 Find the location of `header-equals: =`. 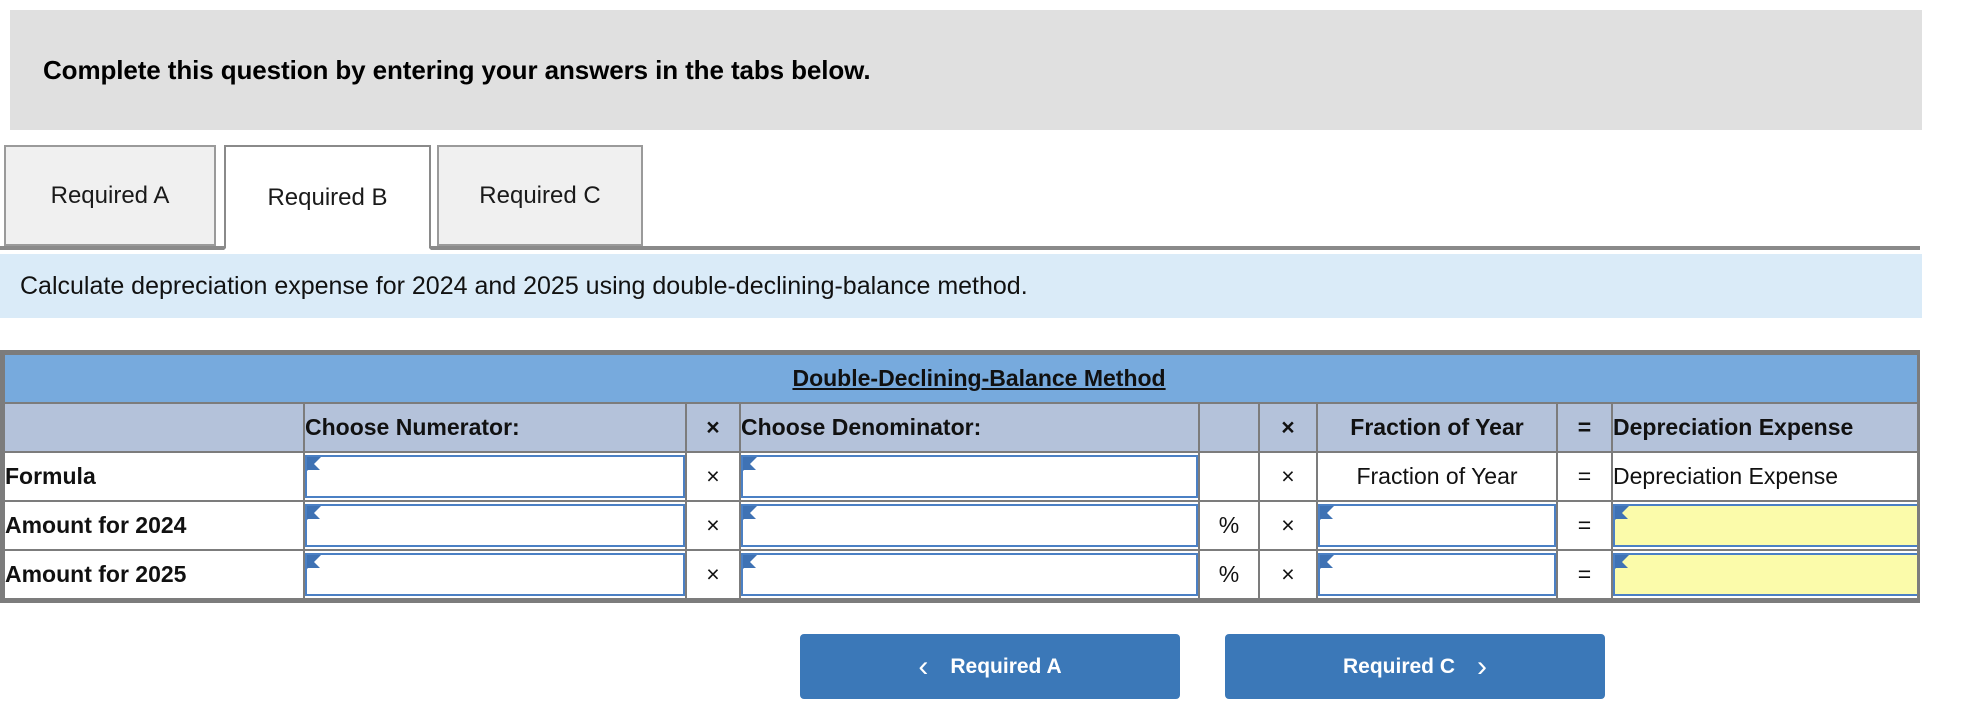

header-equals: = is located at coordinates (1584, 427).